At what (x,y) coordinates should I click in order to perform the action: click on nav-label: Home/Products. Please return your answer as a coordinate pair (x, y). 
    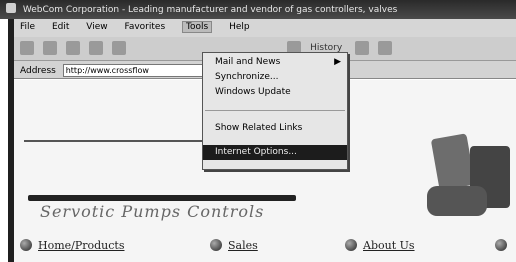
    Looking at the image, I should click on (81, 245).